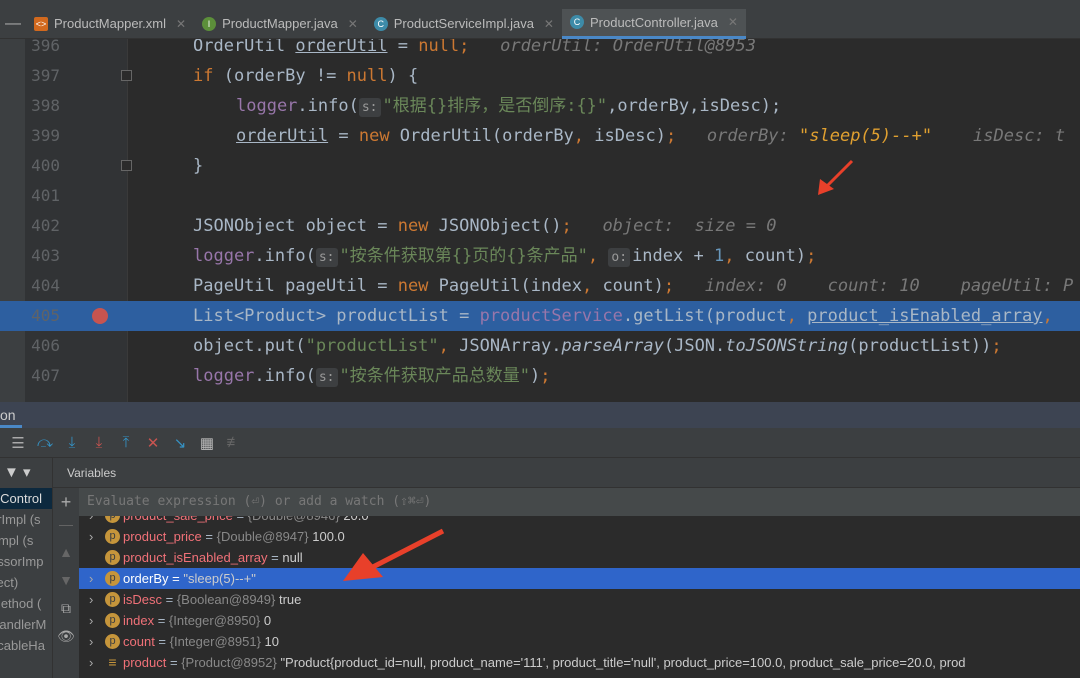 This screenshot has height=678, width=1080. I want to click on copy-icon: ⧉, so click(66, 614).